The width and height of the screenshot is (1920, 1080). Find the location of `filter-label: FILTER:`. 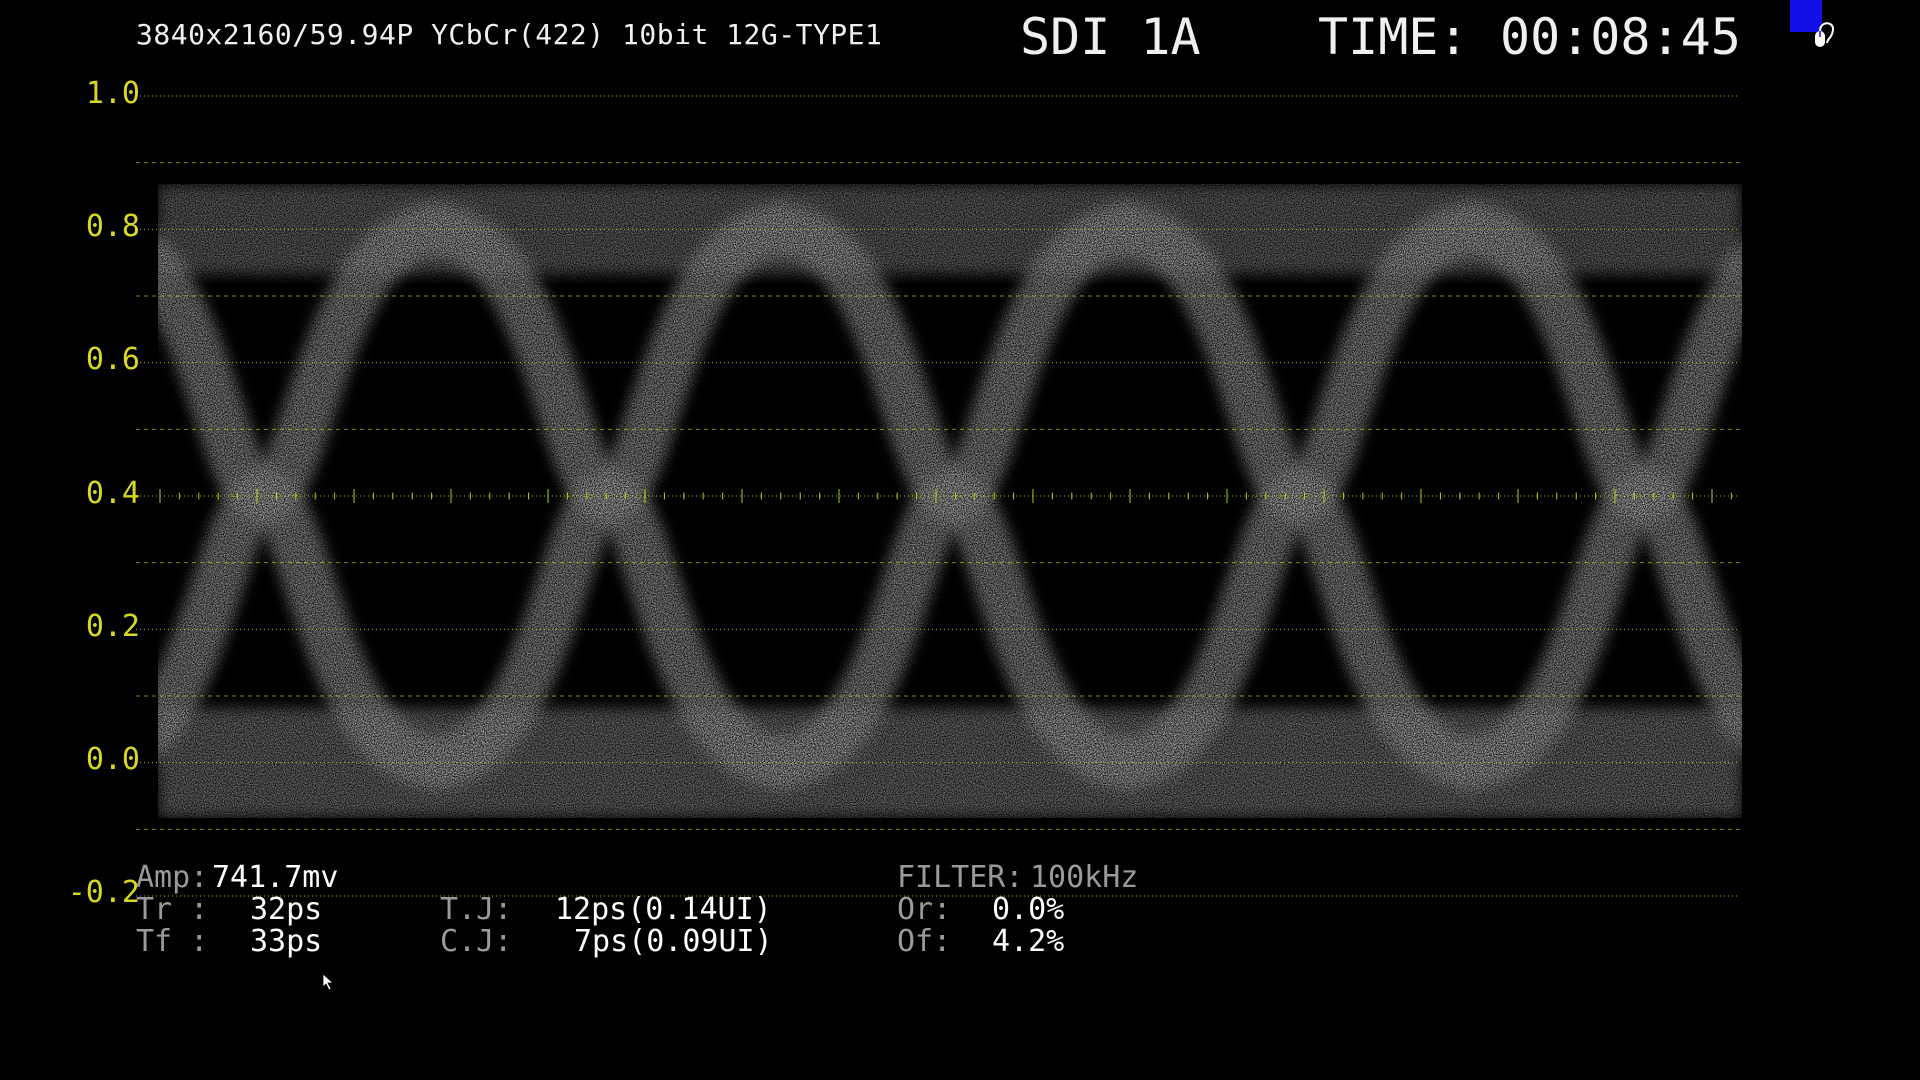

filter-label: FILTER: is located at coordinates (960, 877).